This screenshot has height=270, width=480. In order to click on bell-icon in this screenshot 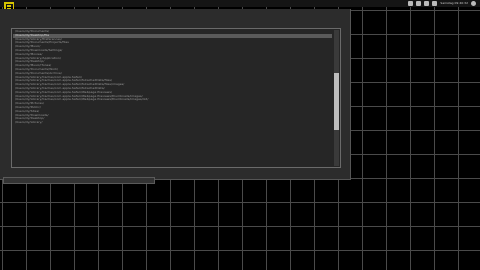, I will do `click(427, 3)`.